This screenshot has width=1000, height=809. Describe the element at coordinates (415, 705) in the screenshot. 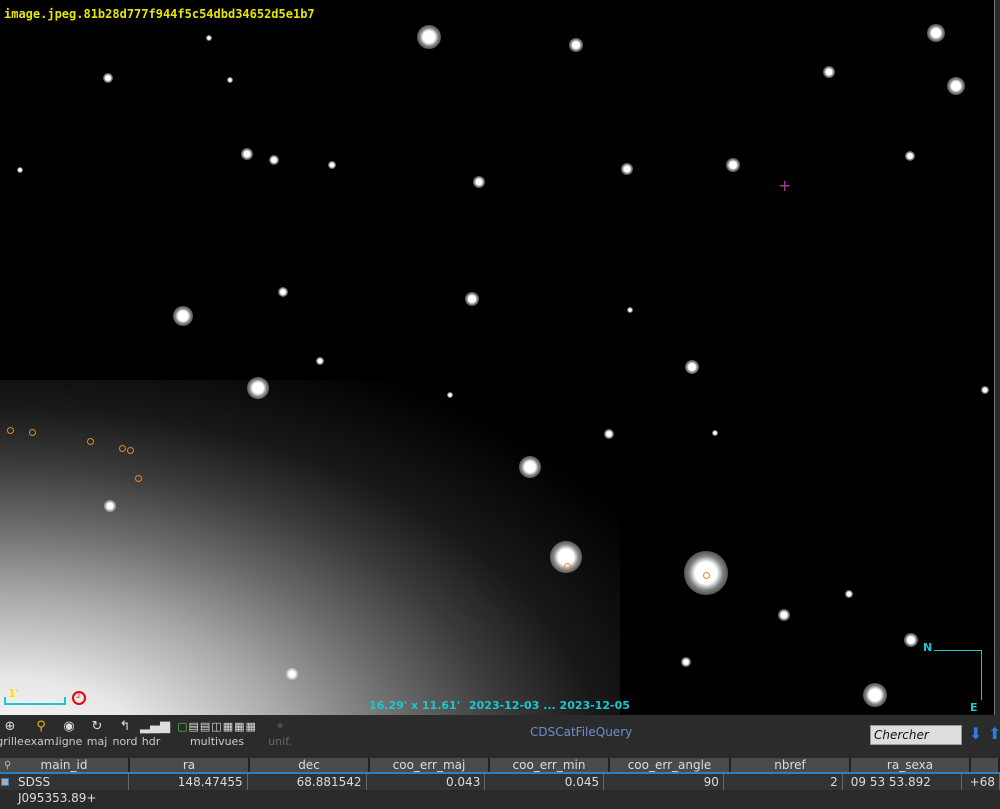

I see `field-of-view: 16.29' x 11.61'` at that location.